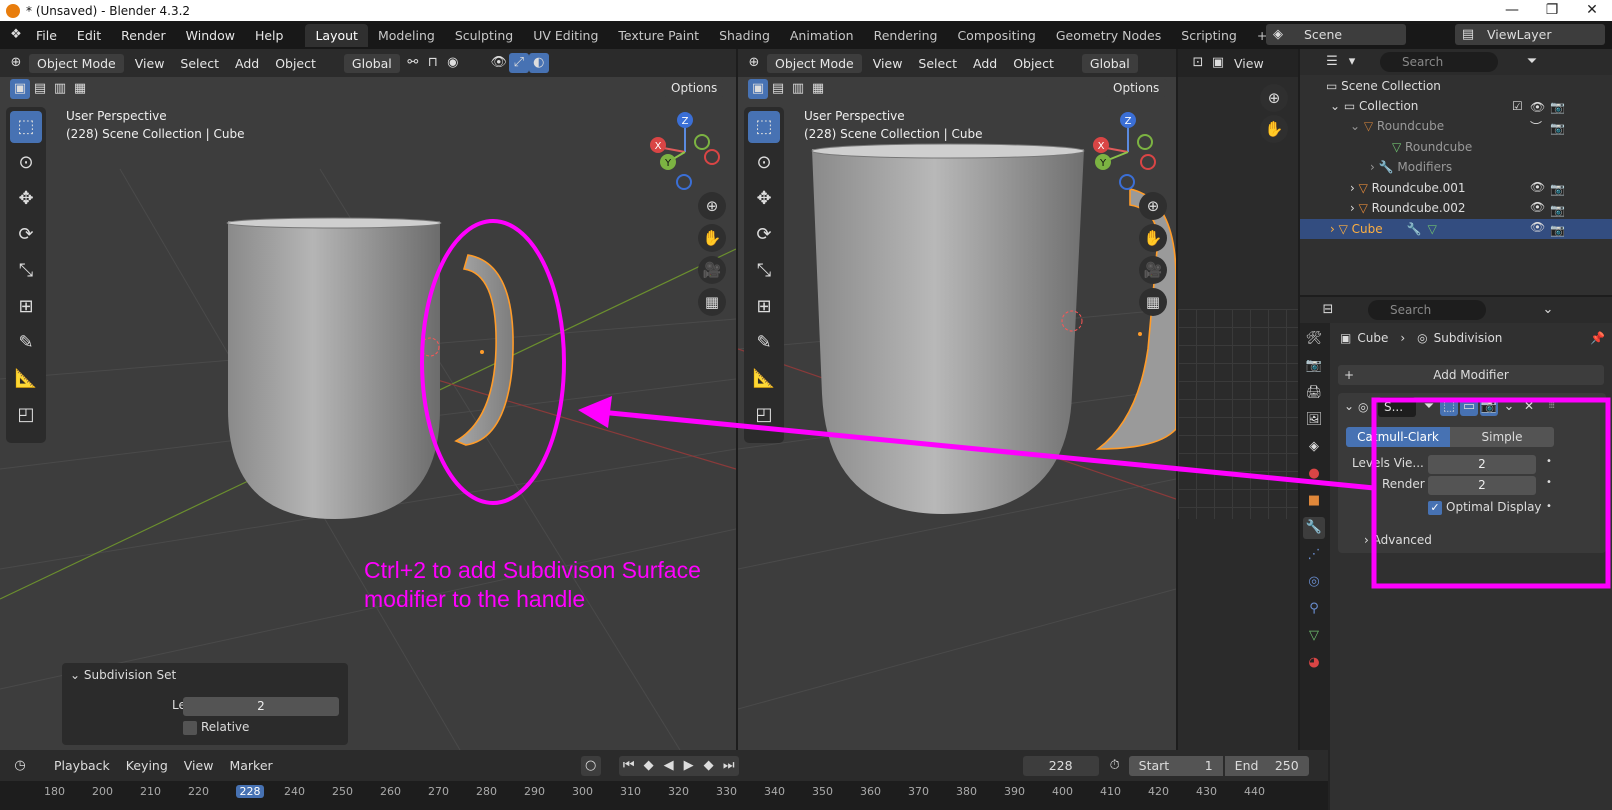 The width and height of the screenshot is (1612, 810). What do you see at coordinates (996, 35) in the screenshot?
I see `tab-compositing: Compositing` at bounding box center [996, 35].